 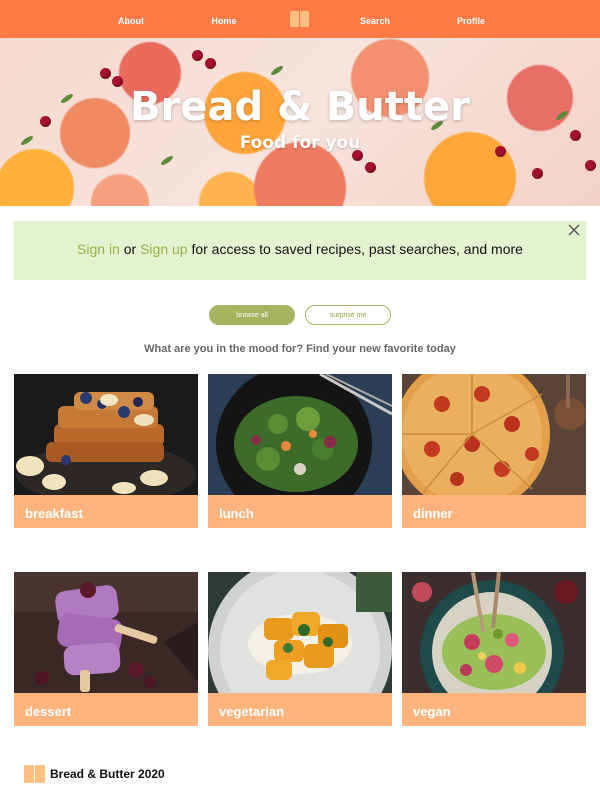 I want to click on sign-up-link: Sign up, so click(x=163, y=249).